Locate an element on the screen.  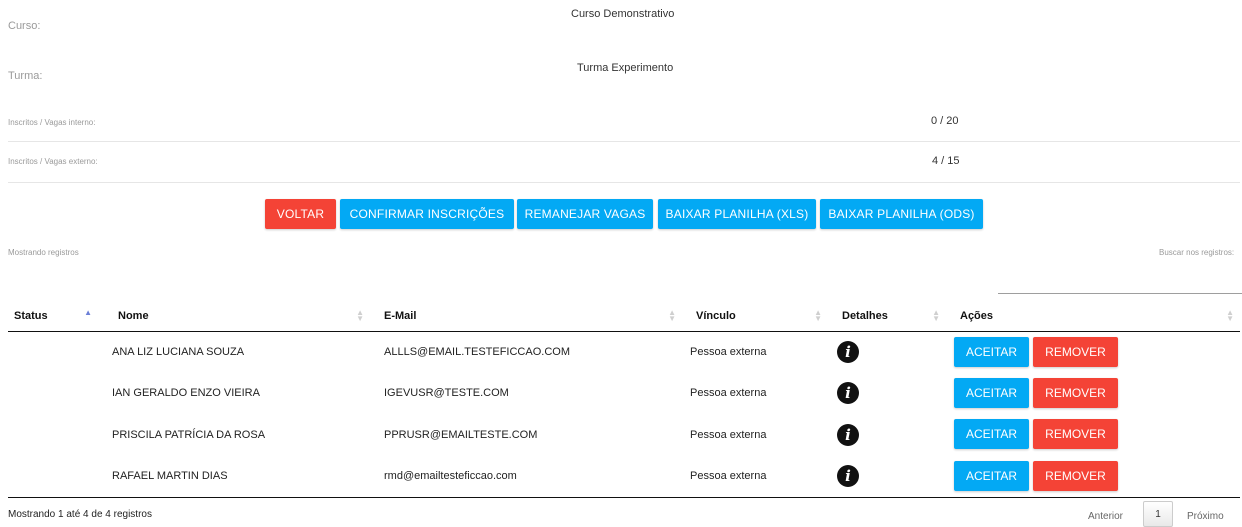
turma-value: Turma Experimento is located at coordinates (625, 68).